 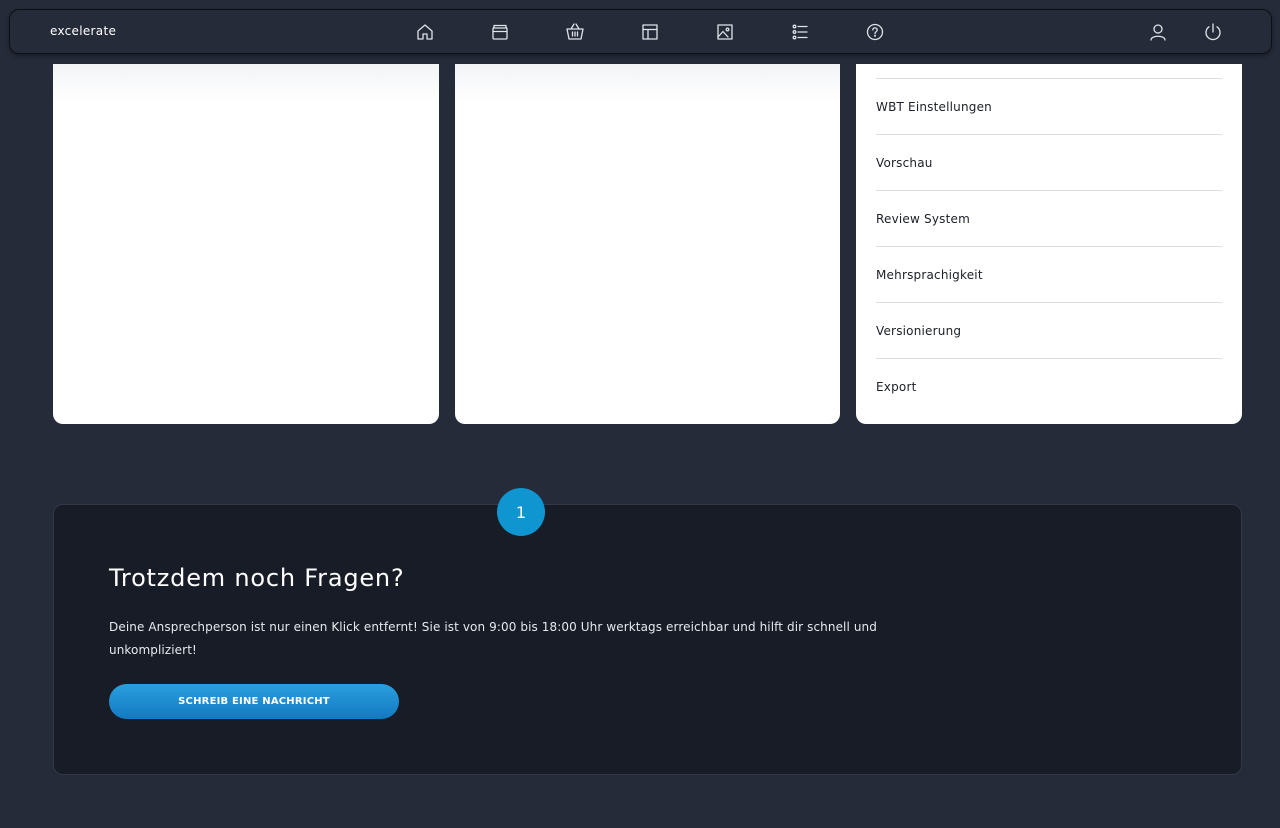 I want to click on info-card-middle, so click(x=647, y=244).